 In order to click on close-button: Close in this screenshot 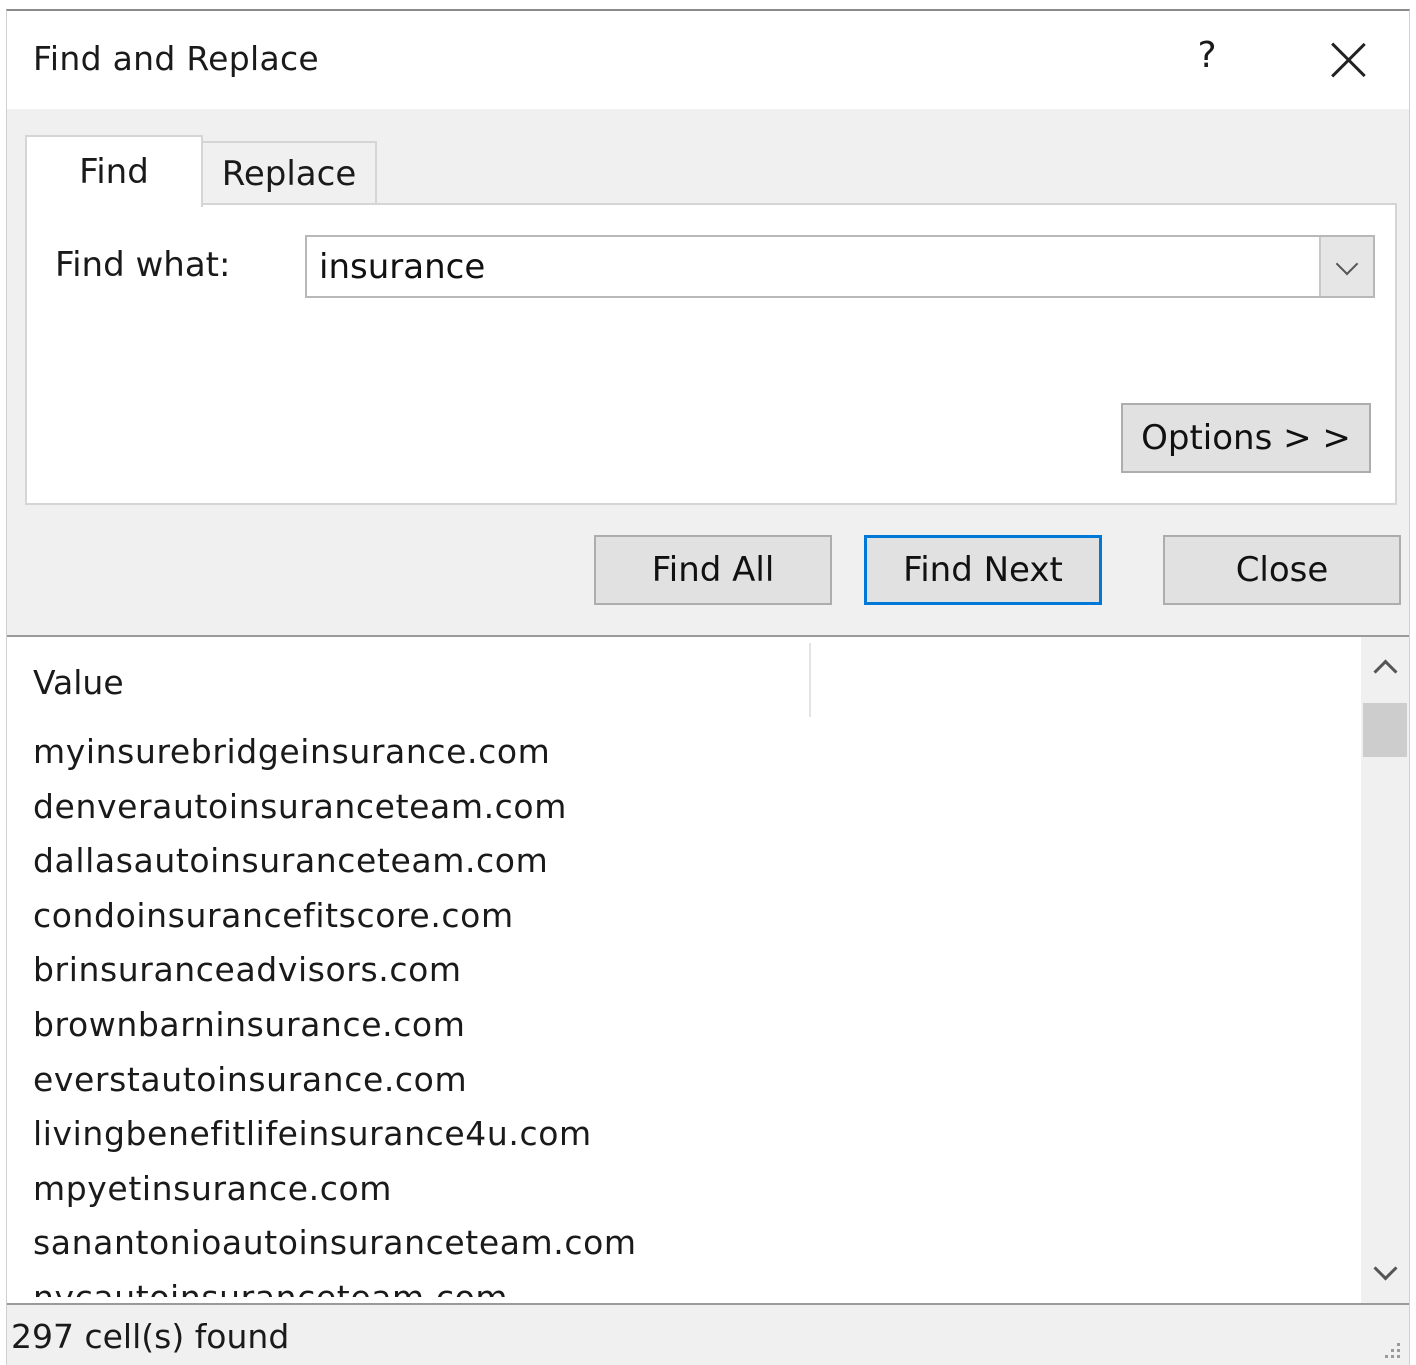, I will do `click(1282, 570)`.